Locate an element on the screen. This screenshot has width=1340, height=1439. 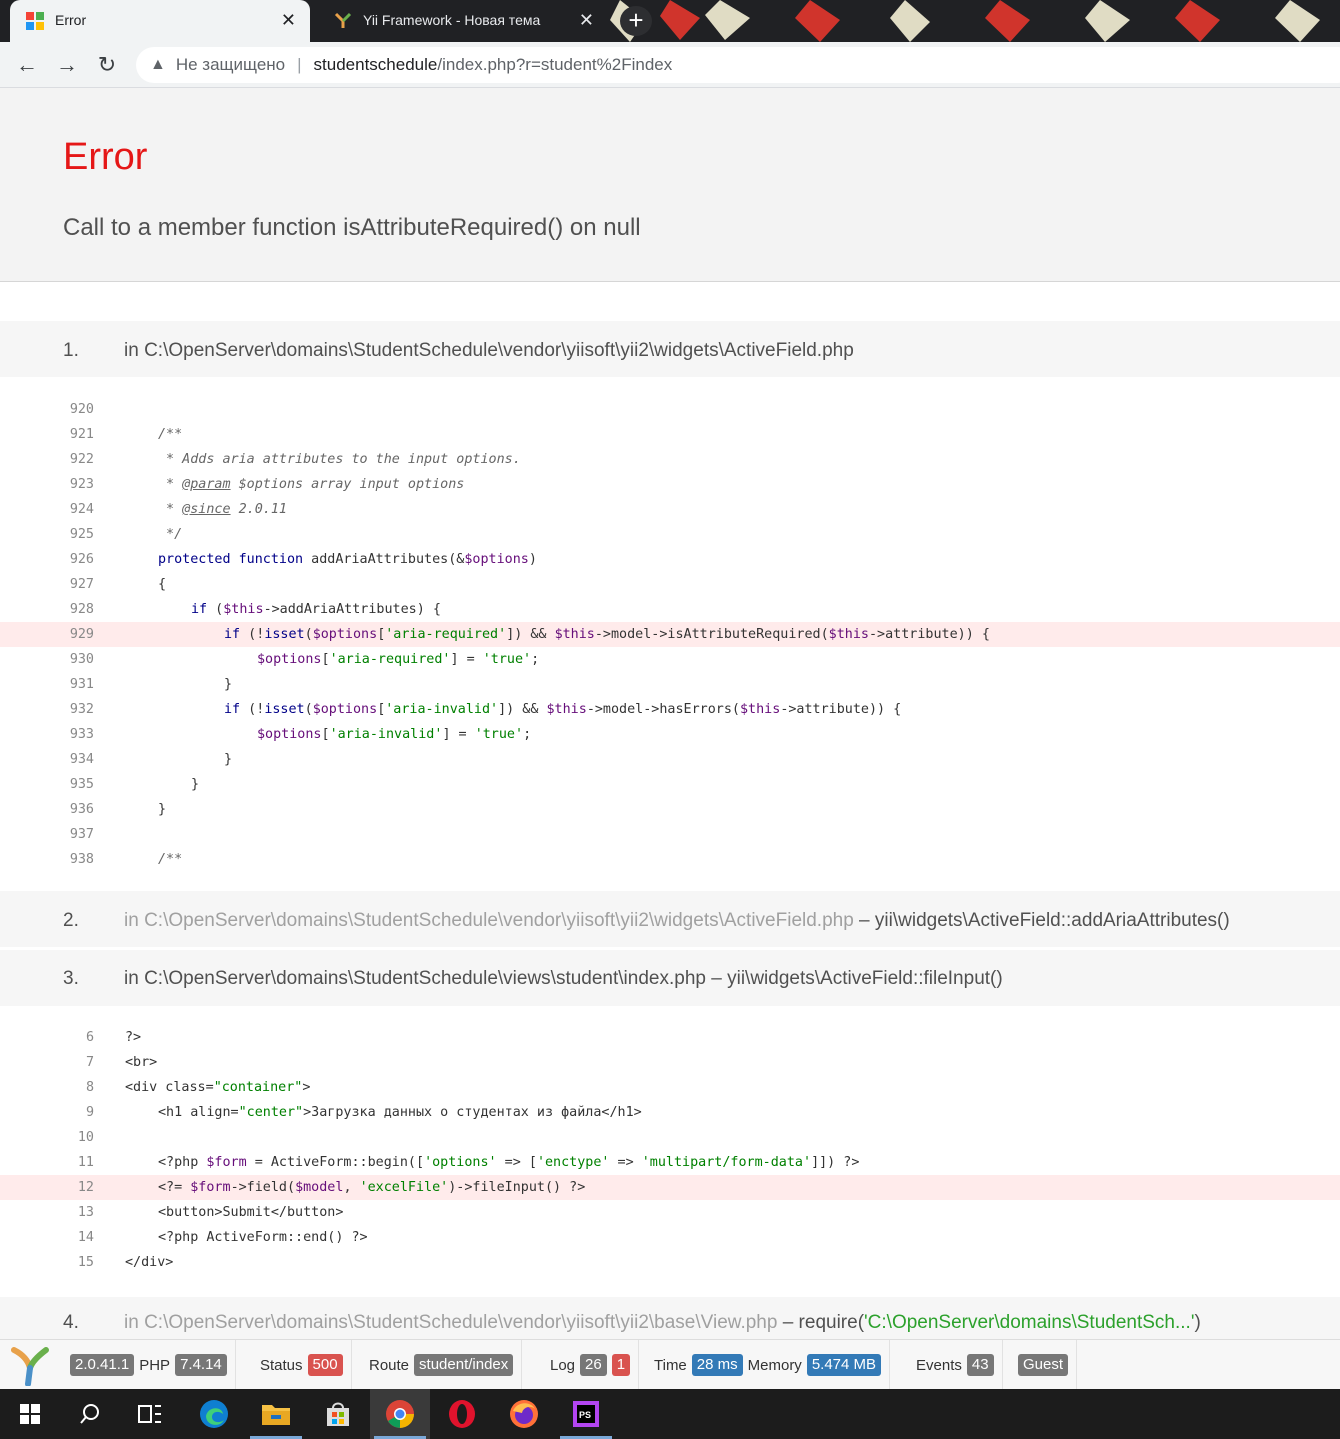
taskbar-chrome is located at coordinates (400, 1414).